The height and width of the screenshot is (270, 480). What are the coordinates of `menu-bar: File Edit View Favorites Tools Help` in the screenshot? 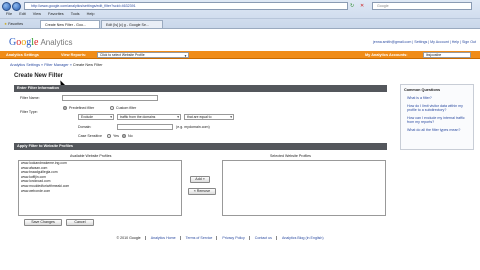 It's located at (240, 14).